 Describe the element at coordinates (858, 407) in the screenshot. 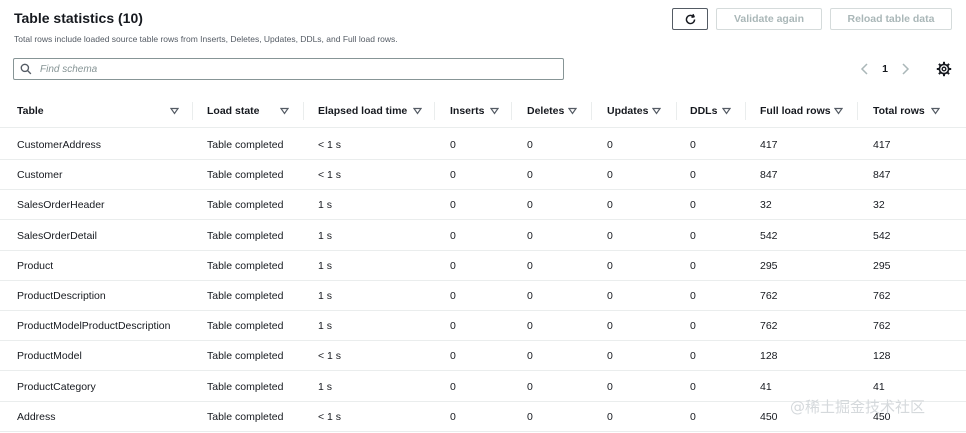

I see `watermark: @稀土掘金技术社区` at that location.